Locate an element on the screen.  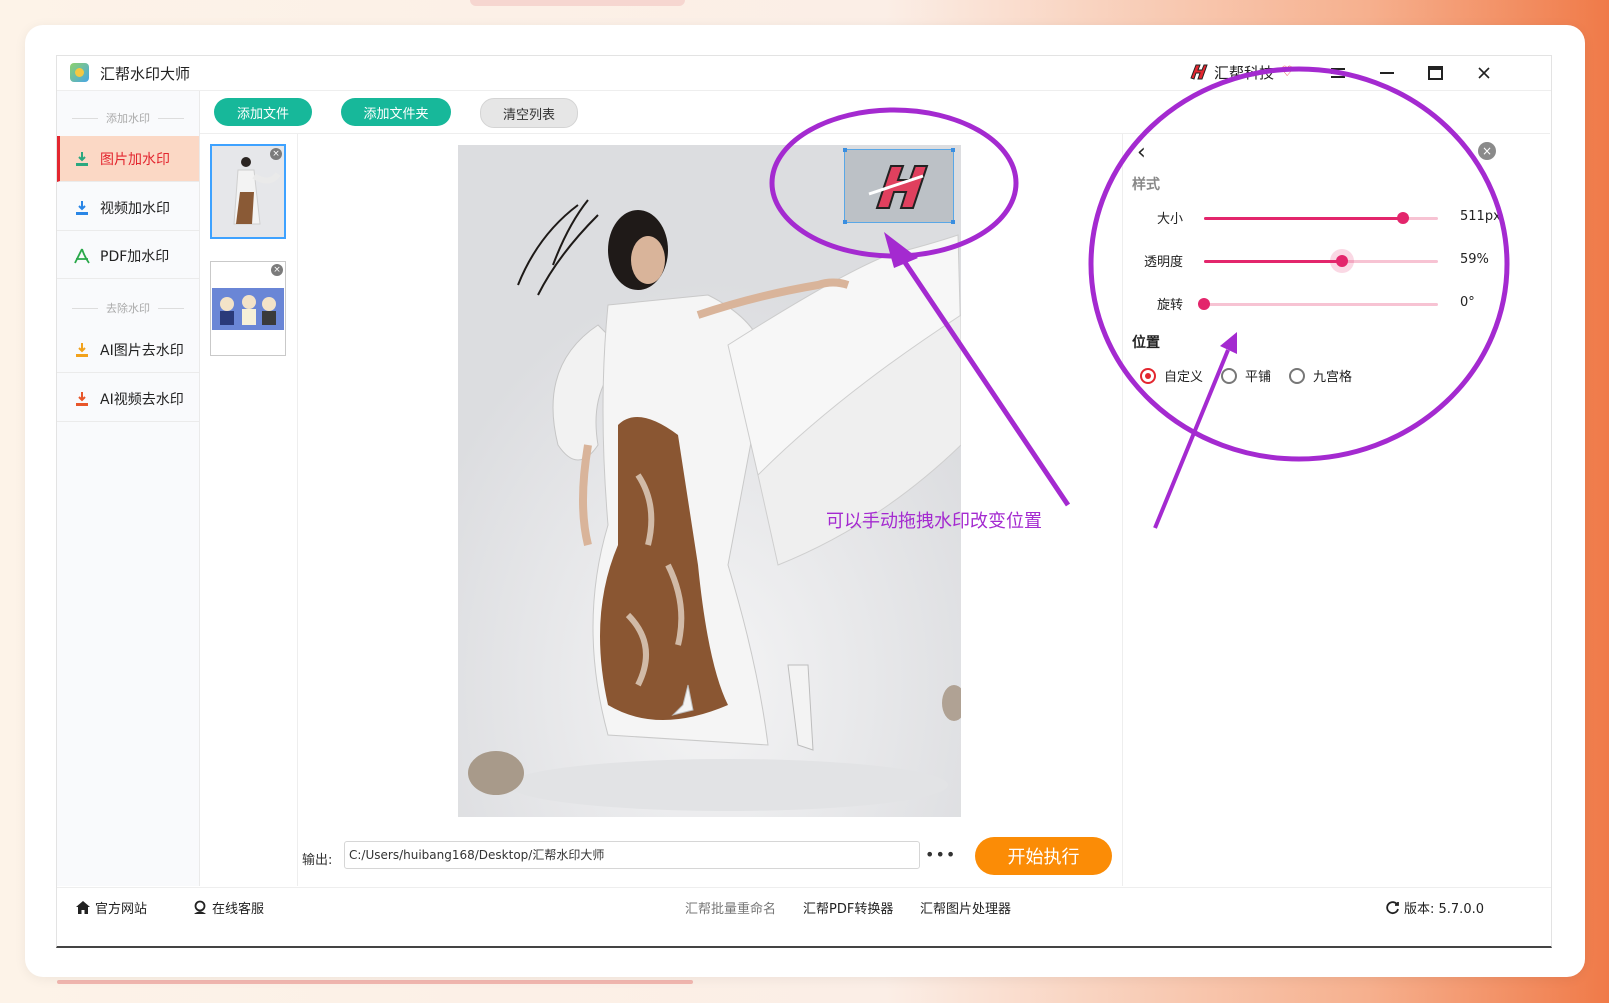
version-info: 版本: 5.7.0.0 is located at coordinates (1434, 907).